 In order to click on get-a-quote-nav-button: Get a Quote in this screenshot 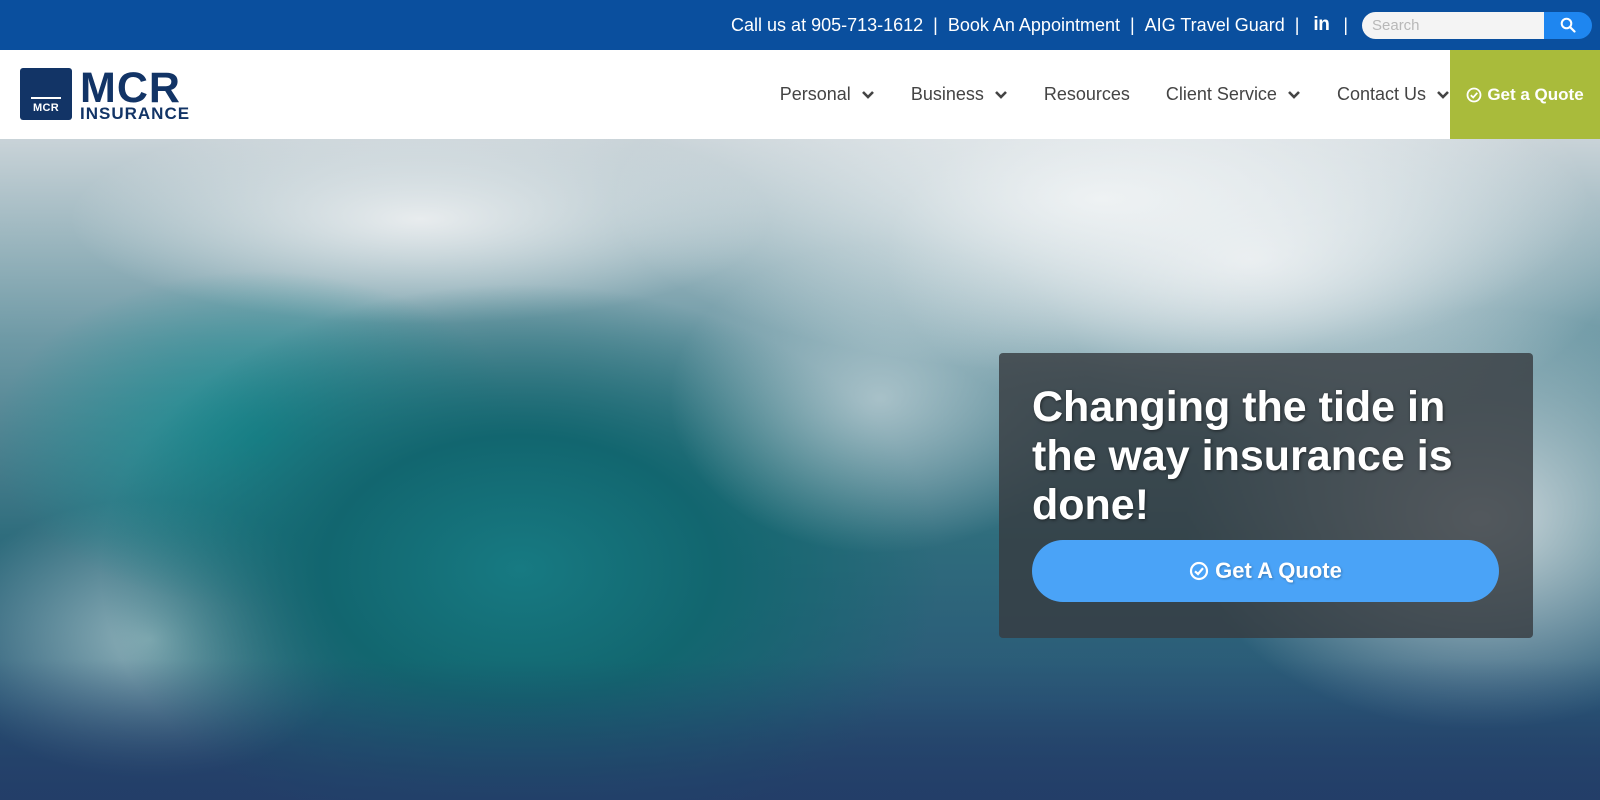, I will do `click(1525, 94)`.